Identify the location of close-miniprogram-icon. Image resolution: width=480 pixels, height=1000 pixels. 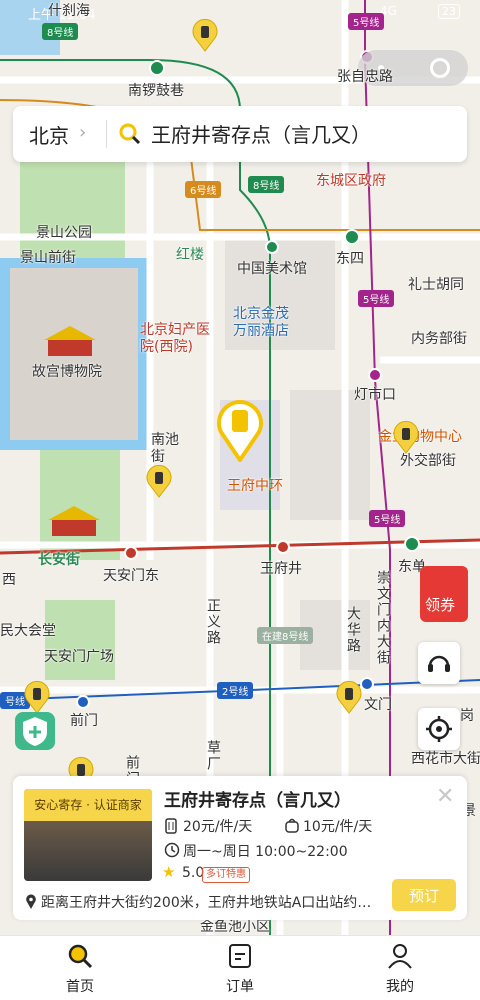
(440, 68).